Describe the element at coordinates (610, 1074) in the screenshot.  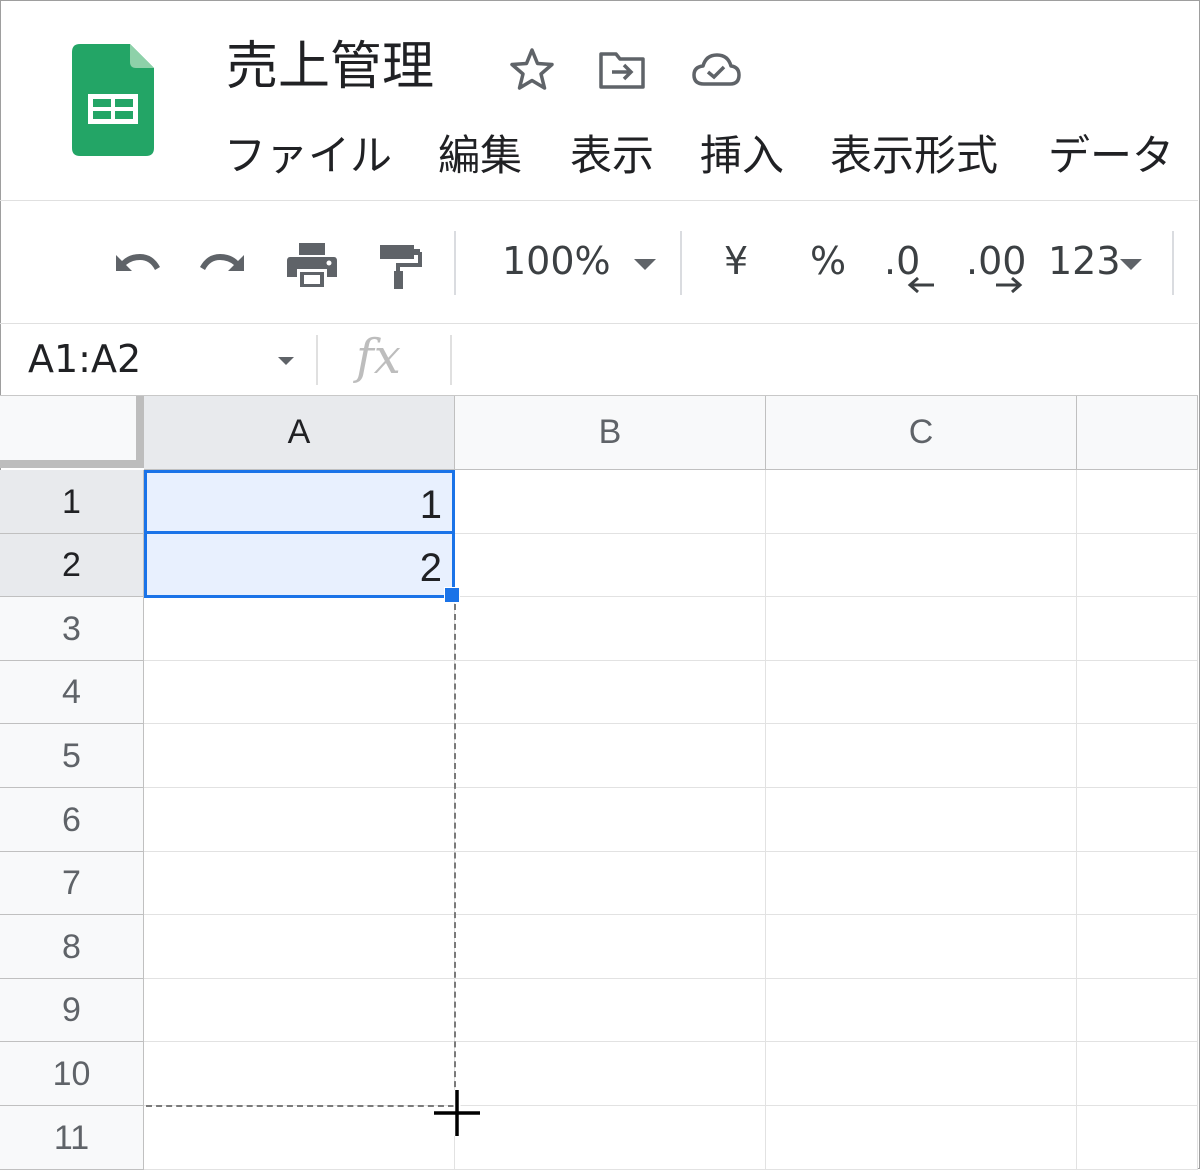
I see `cell-b10` at that location.